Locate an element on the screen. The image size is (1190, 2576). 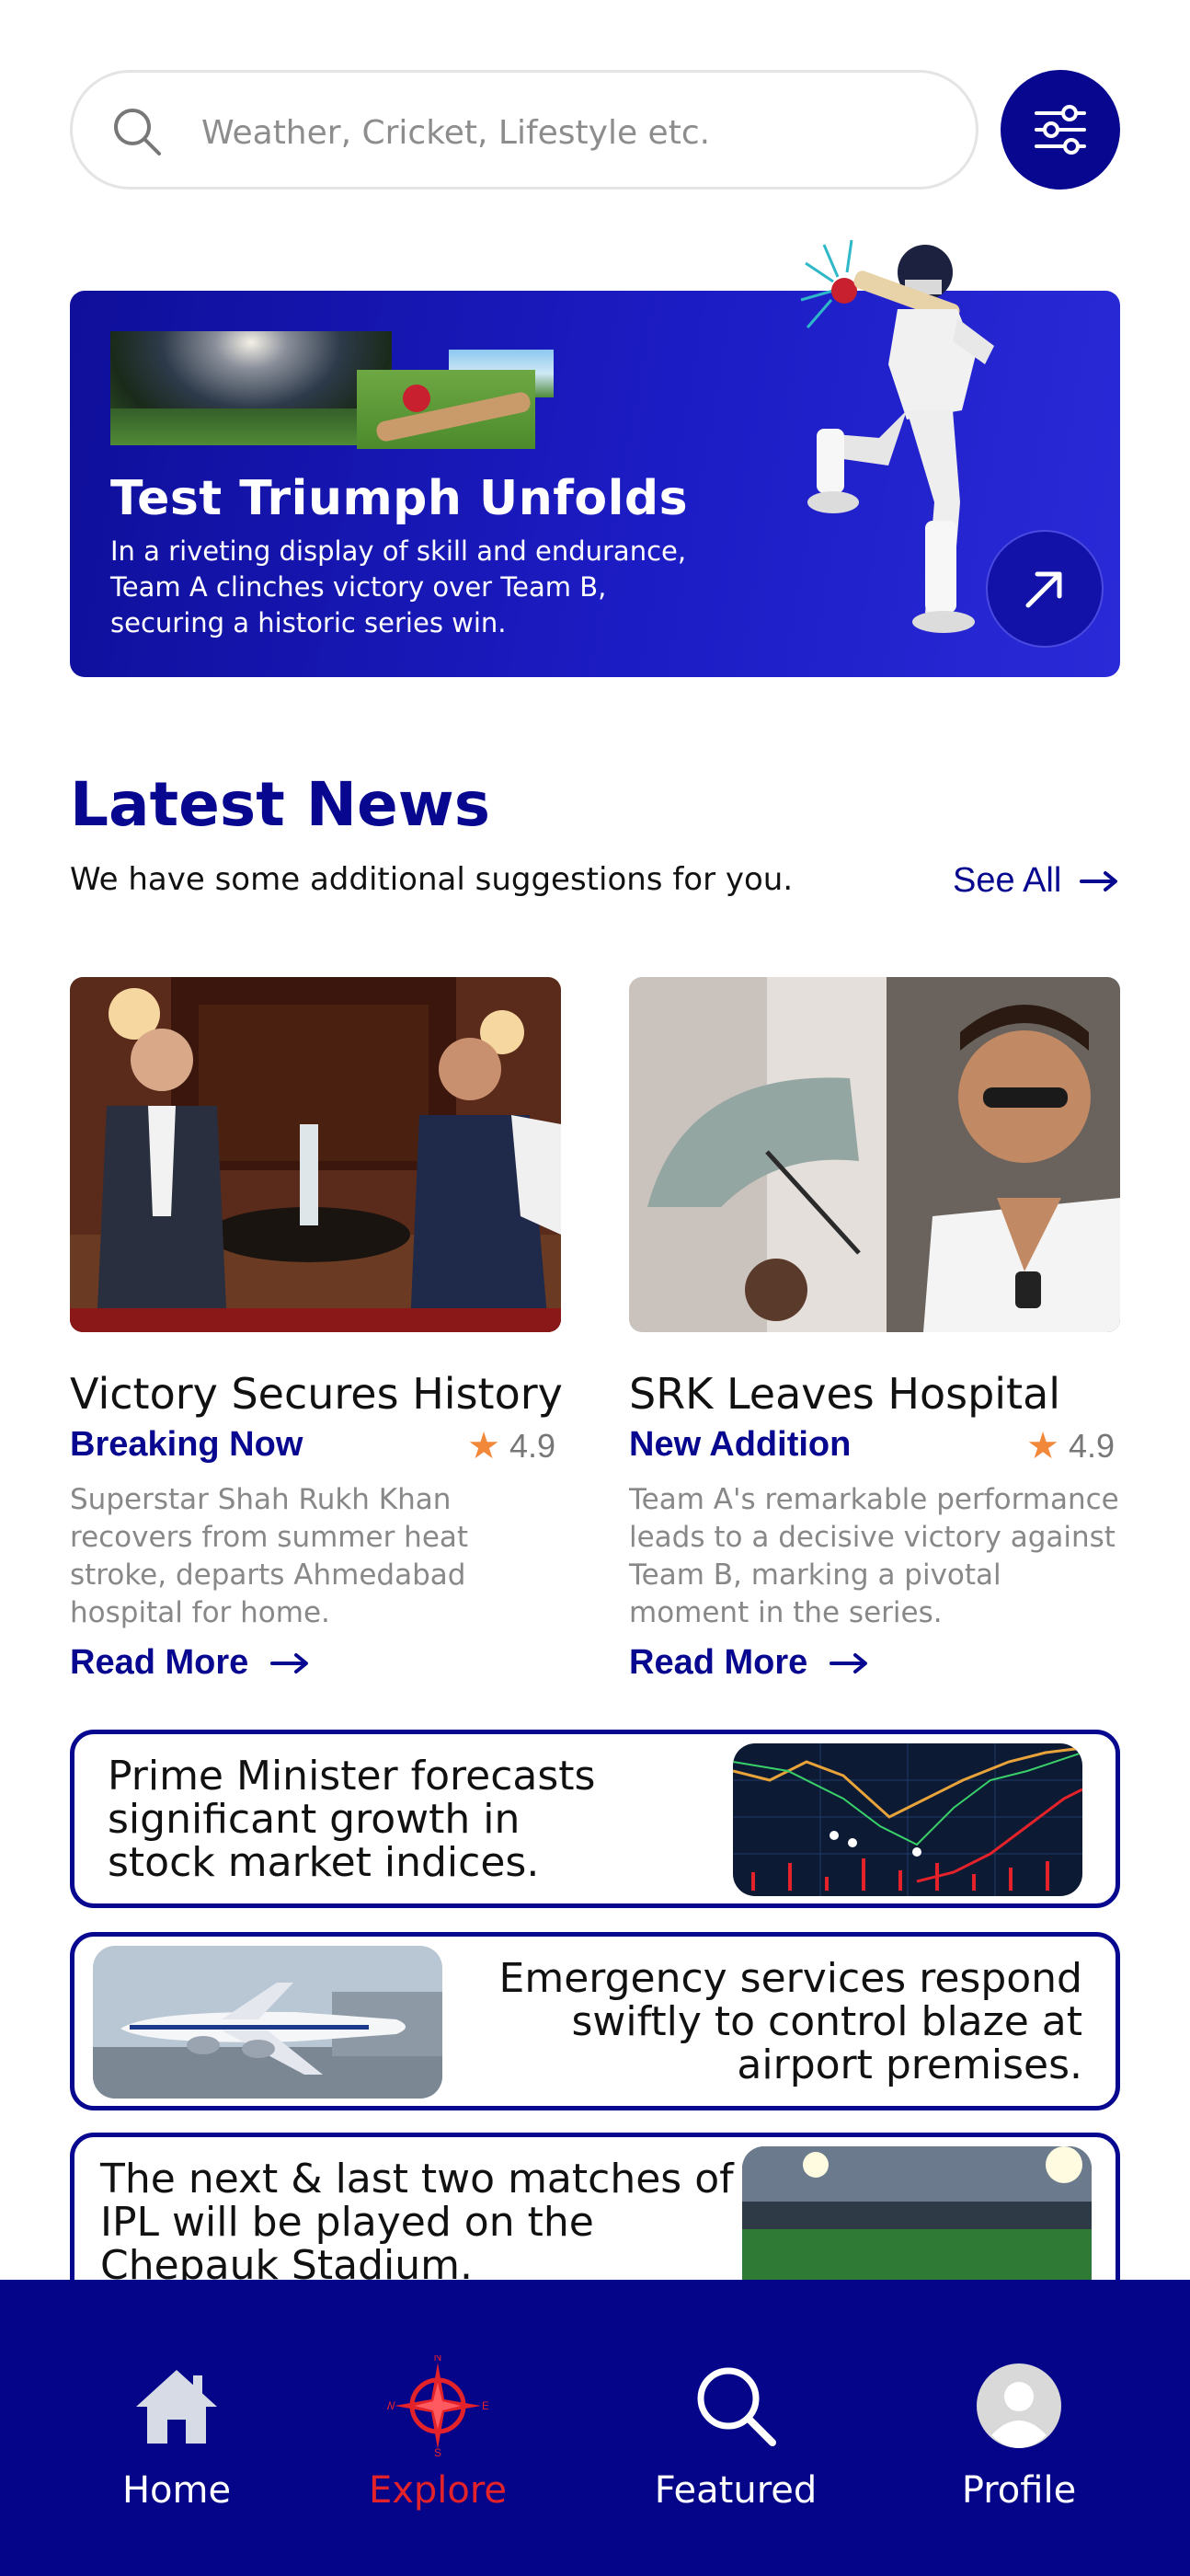
card-tag: Breaking Now is located at coordinates (186, 1444).